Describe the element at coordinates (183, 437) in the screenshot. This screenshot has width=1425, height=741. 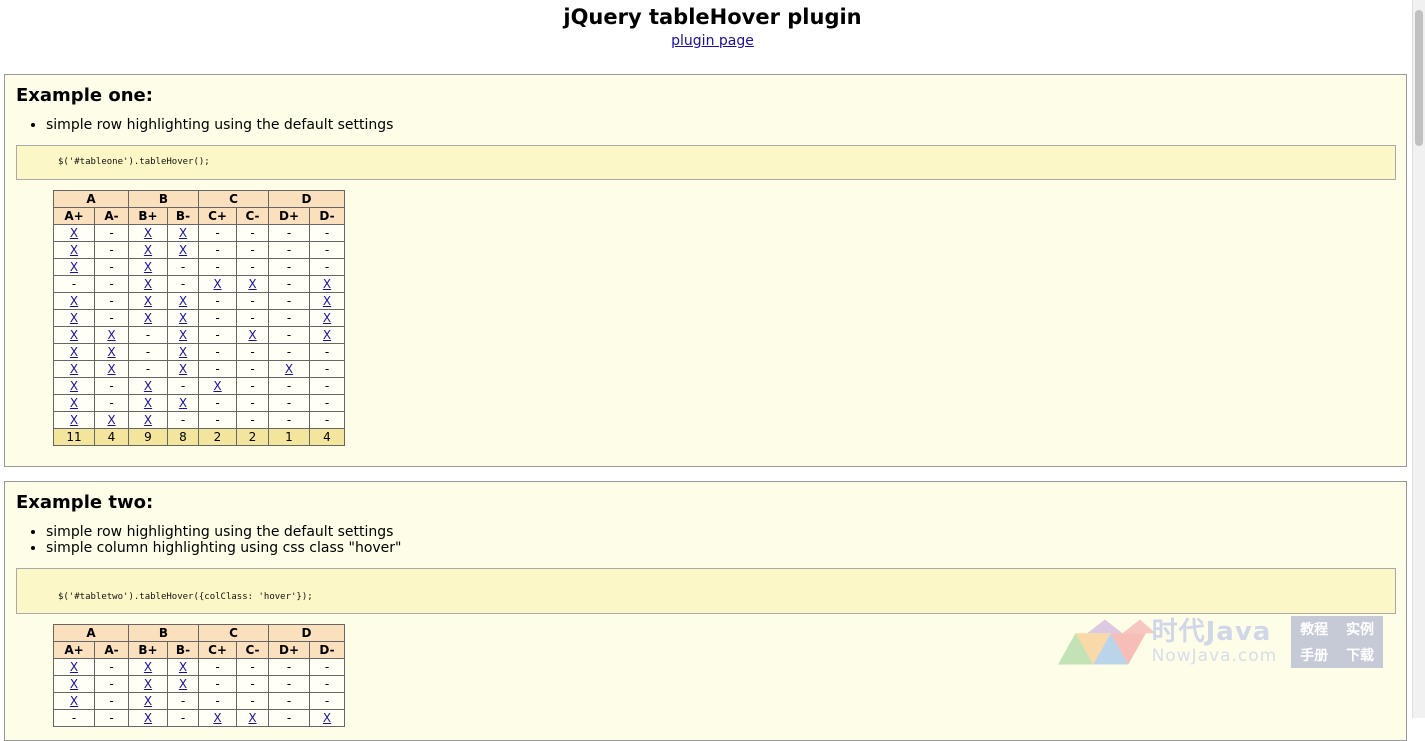
I see `total-cell: 8` at that location.